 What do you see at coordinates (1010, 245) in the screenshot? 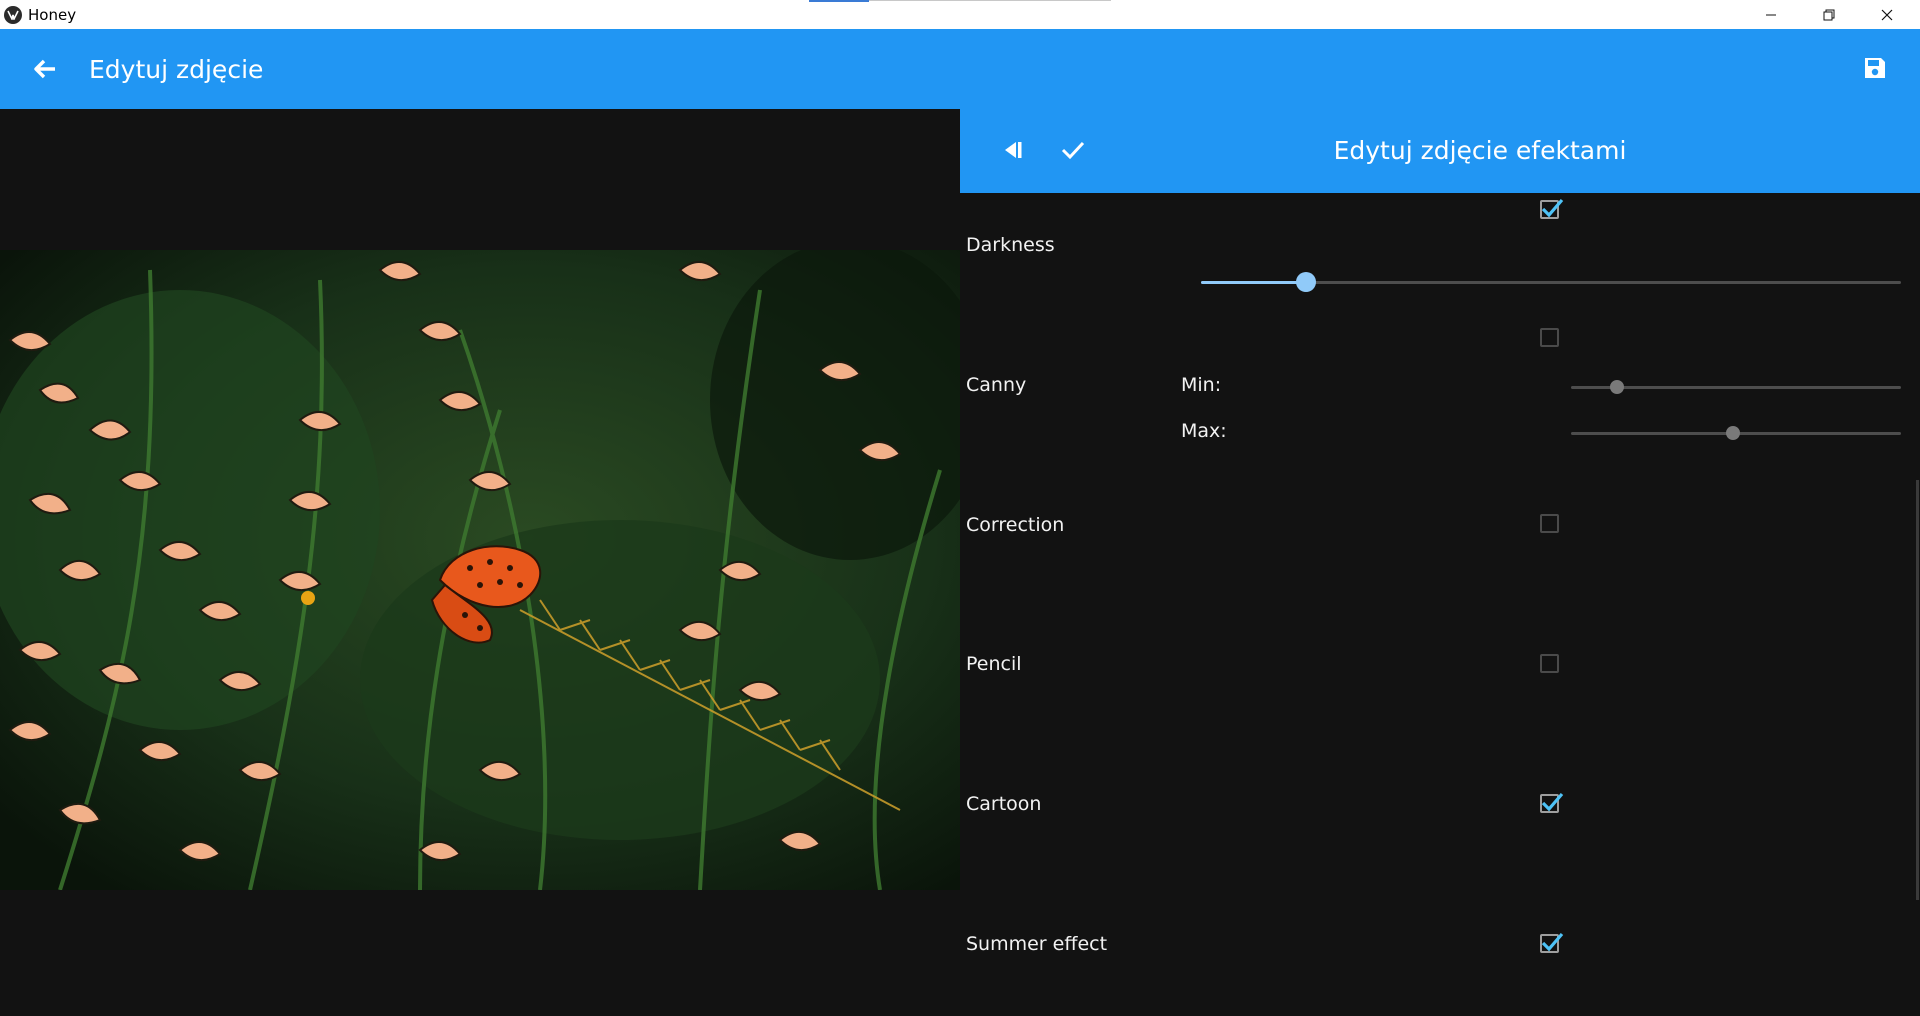
I see `effect-label-darkness: Darkness` at bounding box center [1010, 245].